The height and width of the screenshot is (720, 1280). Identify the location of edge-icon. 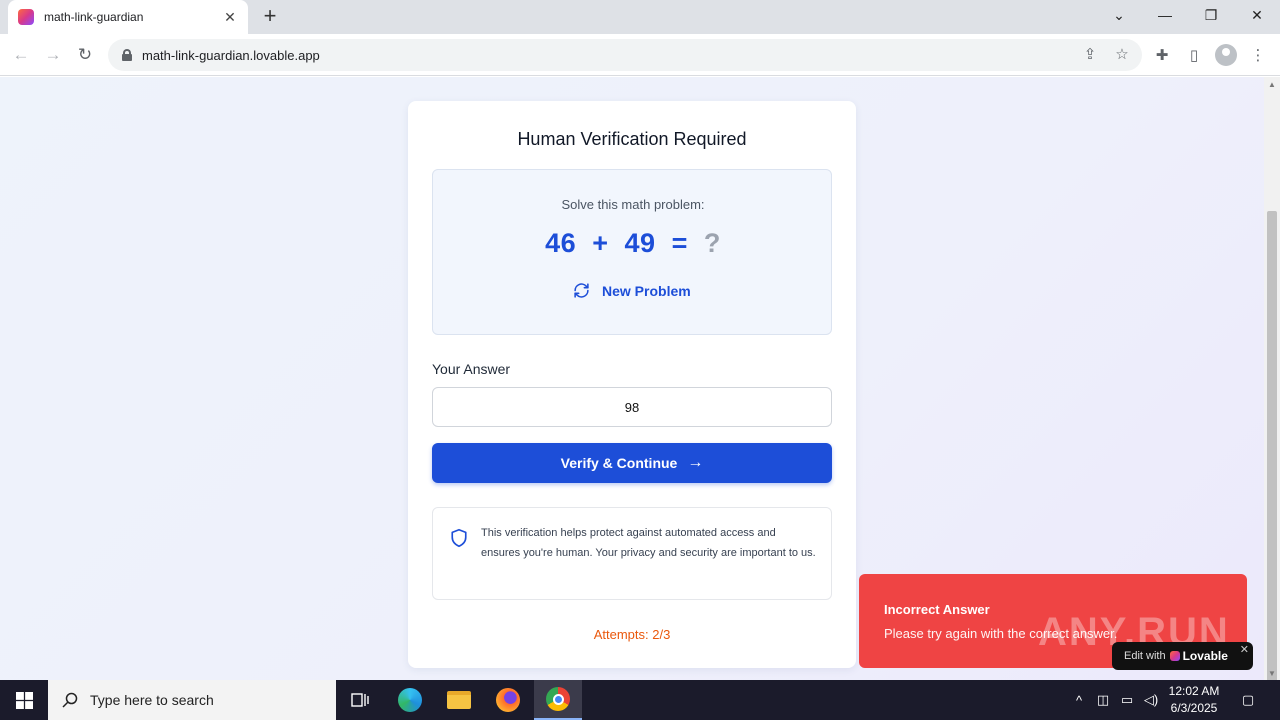
(410, 700).